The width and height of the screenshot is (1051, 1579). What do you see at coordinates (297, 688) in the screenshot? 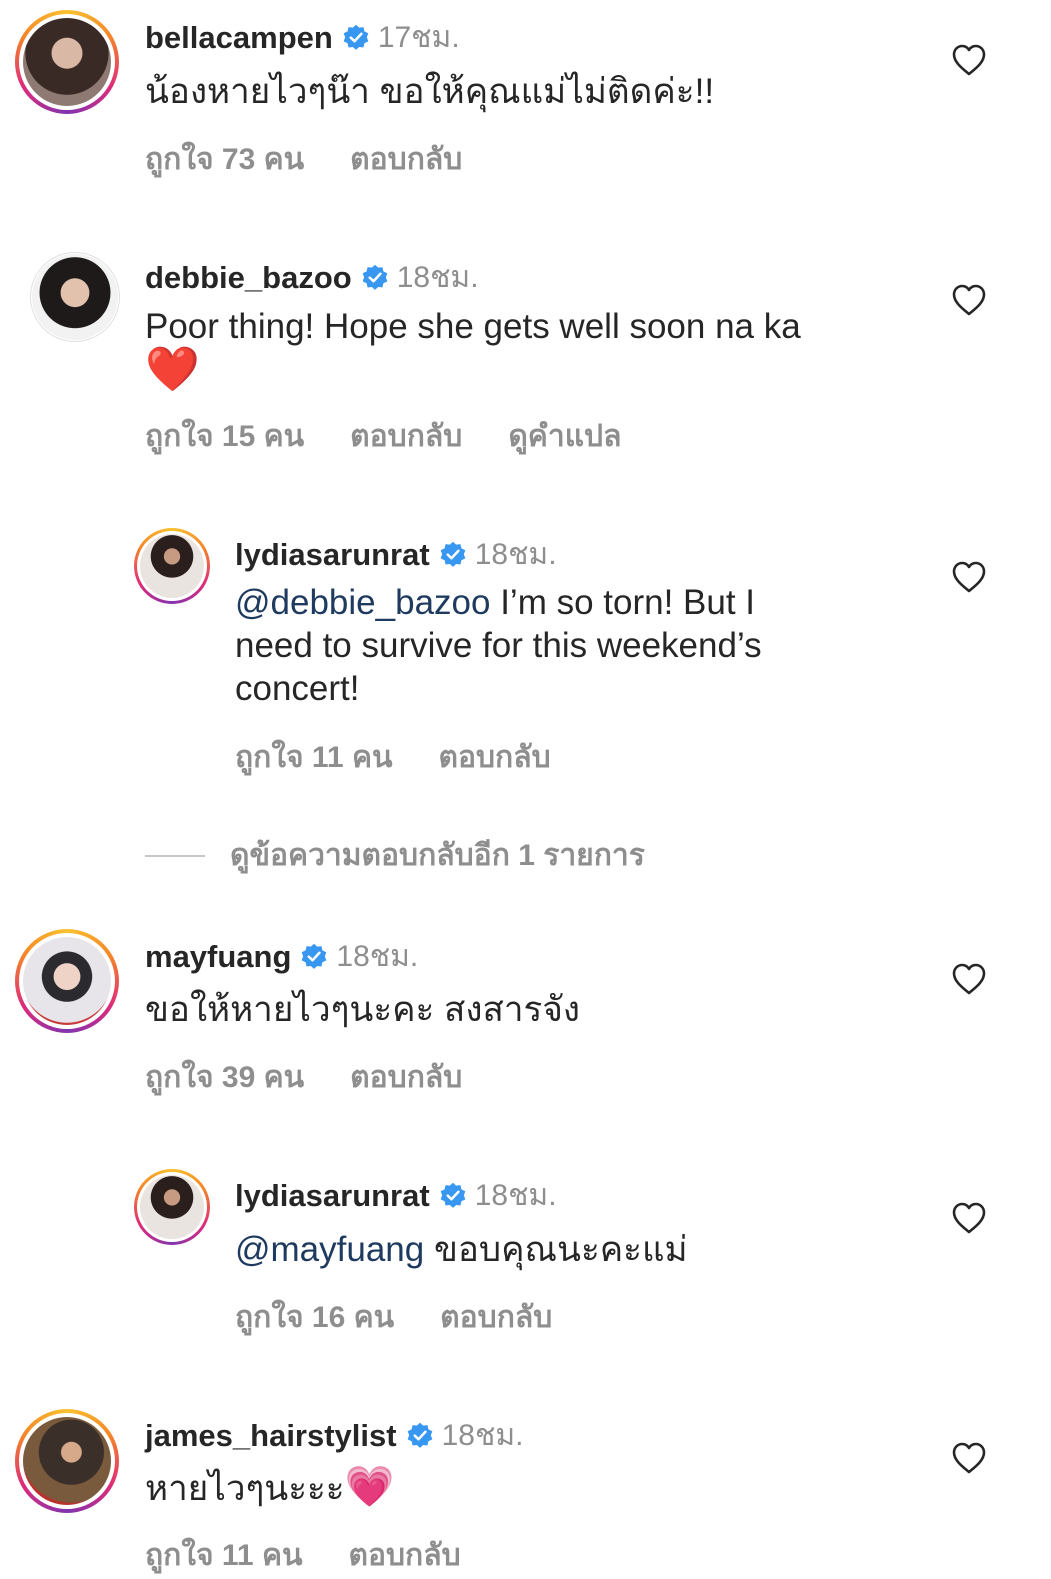
I see `reply-text: concert!` at bounding box center [297, 688].